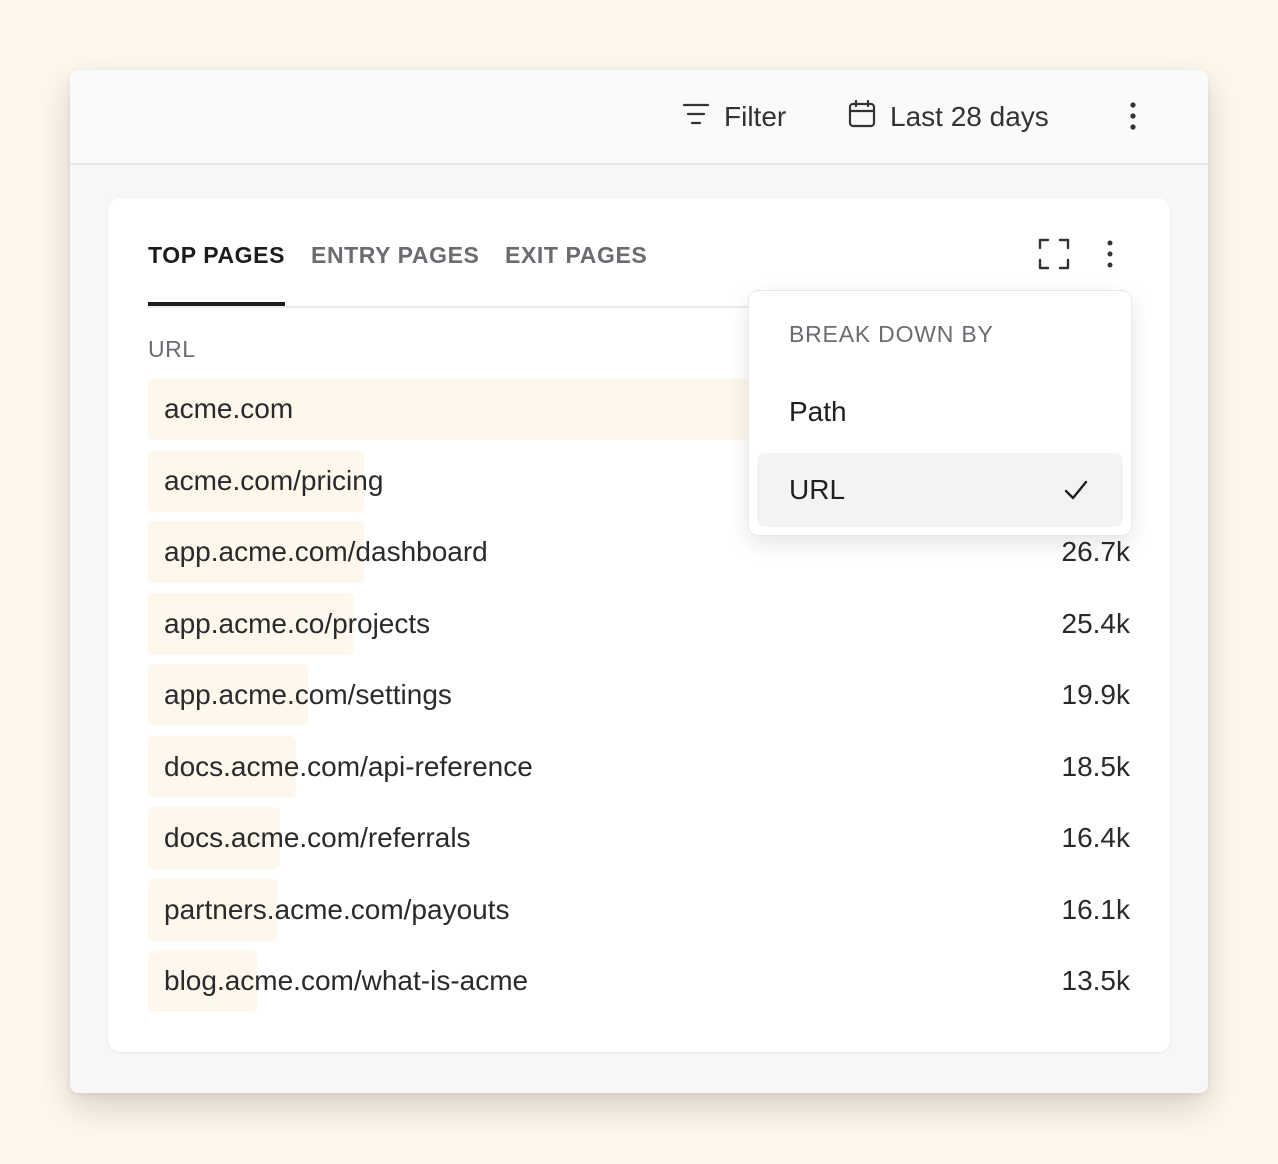 The height and width of the screenshot is (1164, 1278). What do you see at coordinates (891, 334) in the screenshot?
I see `menu-heading: BREAK DOWN BY` at bounding box center [891, 334].